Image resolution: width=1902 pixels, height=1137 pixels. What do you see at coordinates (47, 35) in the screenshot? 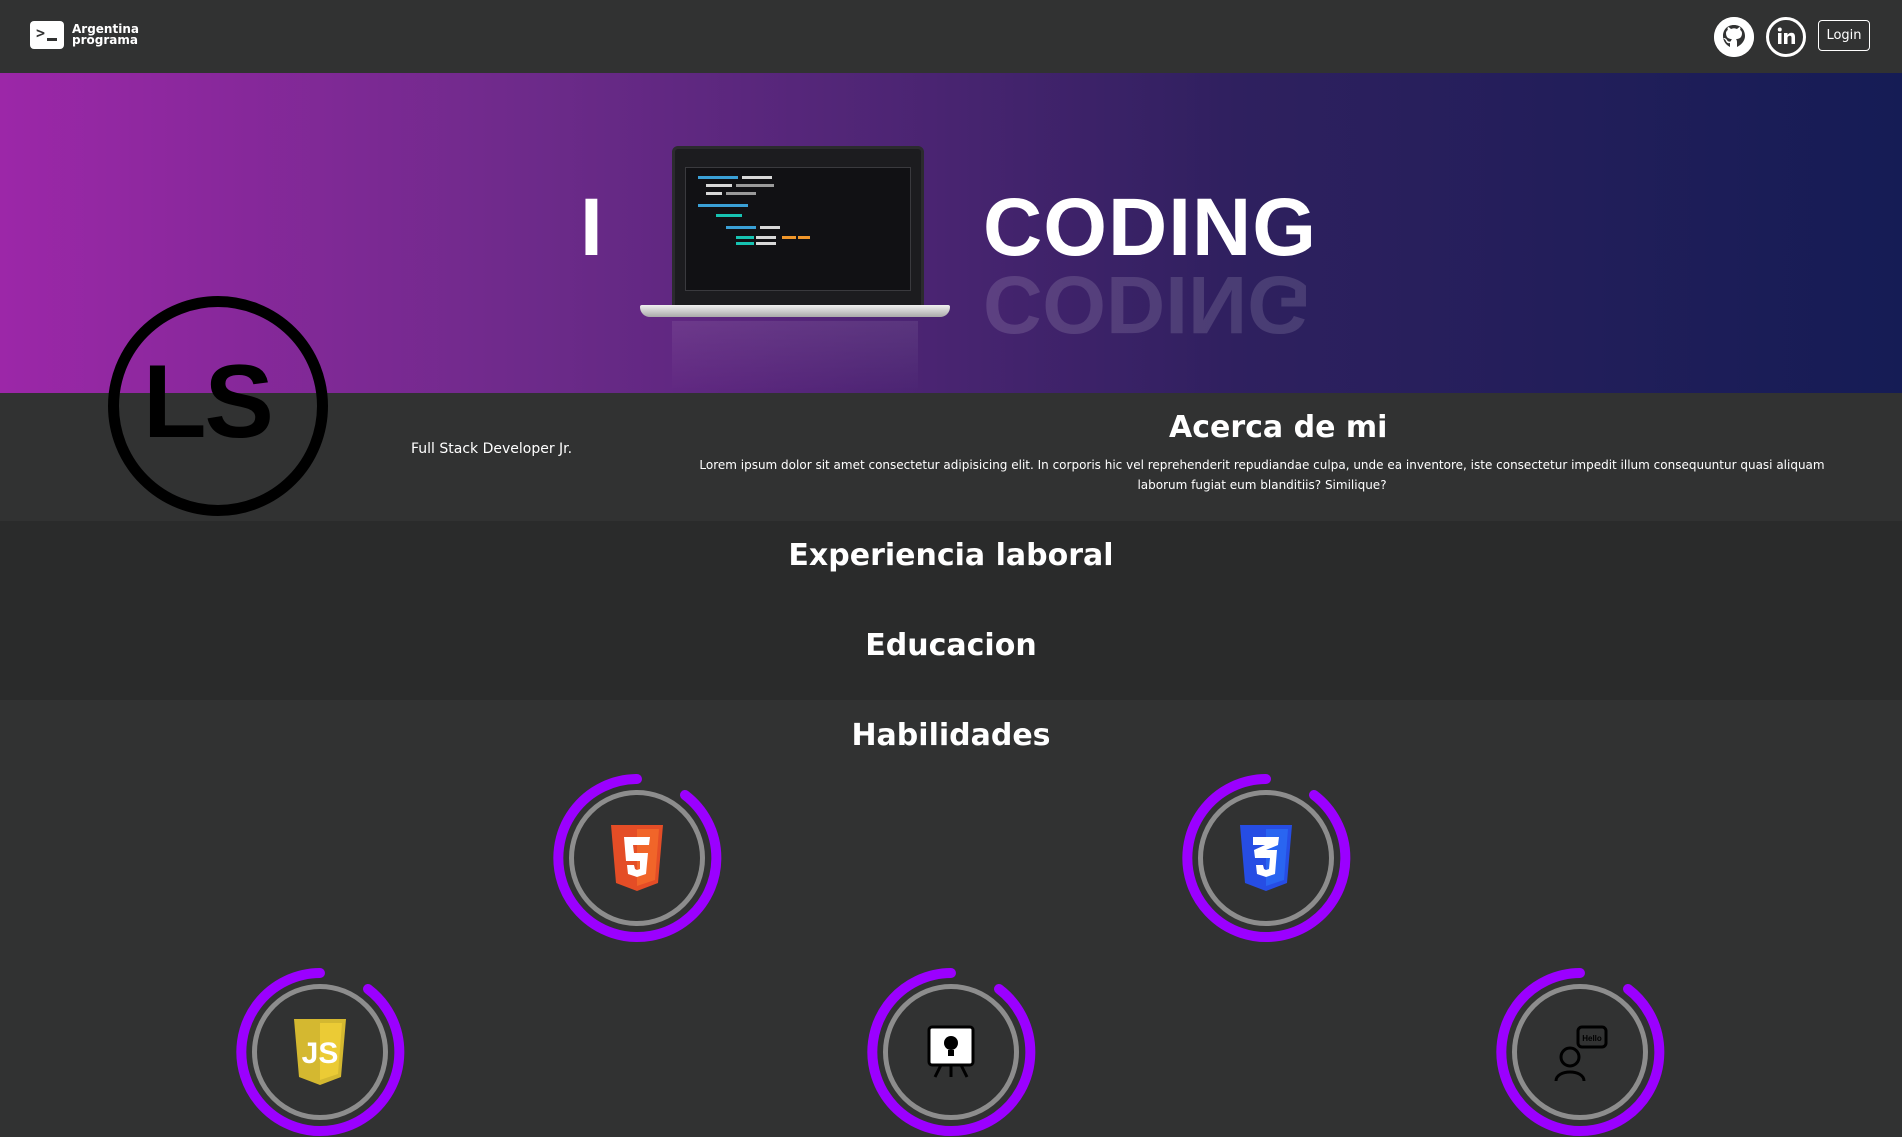
I see `terminal-icon: >` at bounding box center [47, 35].